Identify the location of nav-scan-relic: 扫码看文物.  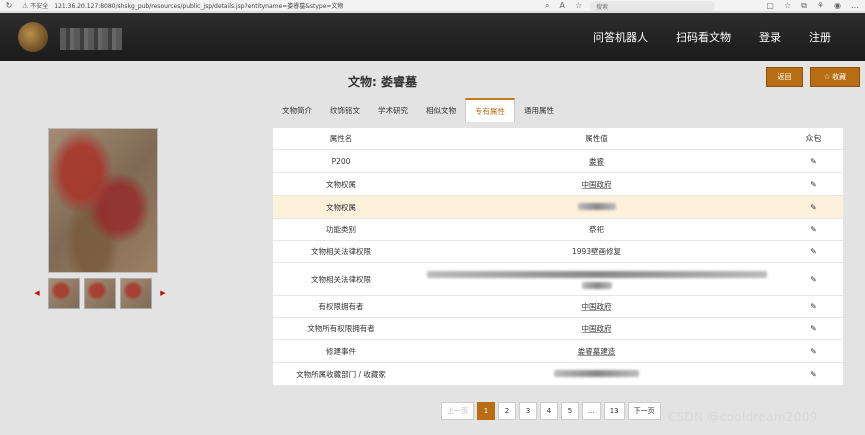
(703, 37).